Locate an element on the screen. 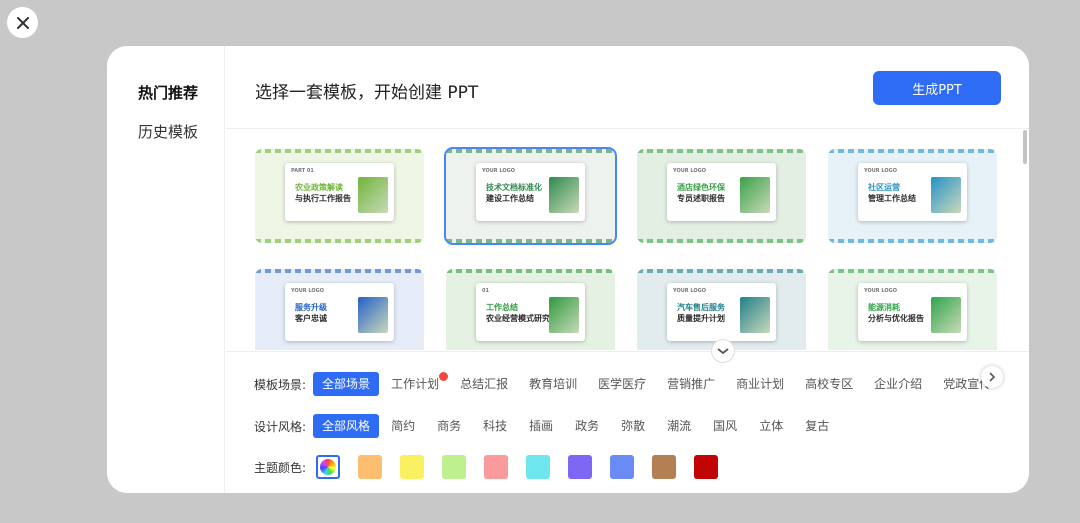 The width and height of the screenshot is (1080, 523). template-preview: YOUR LOGO 社区运营 管理工作总结 is located at coordinates (912, 192).